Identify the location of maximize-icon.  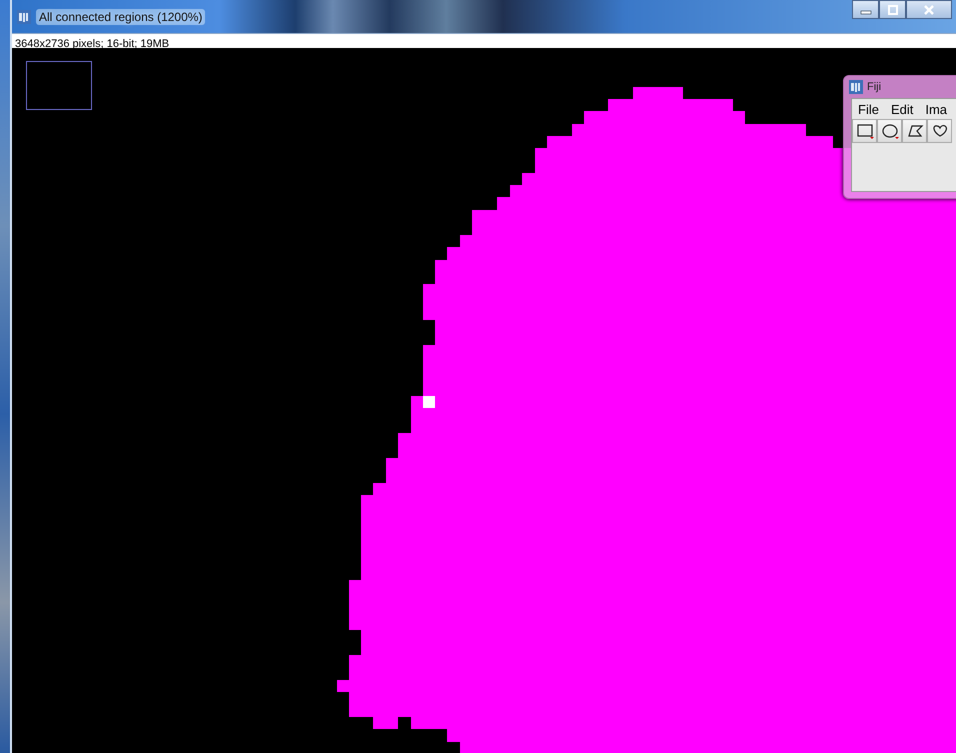
(892, 9).